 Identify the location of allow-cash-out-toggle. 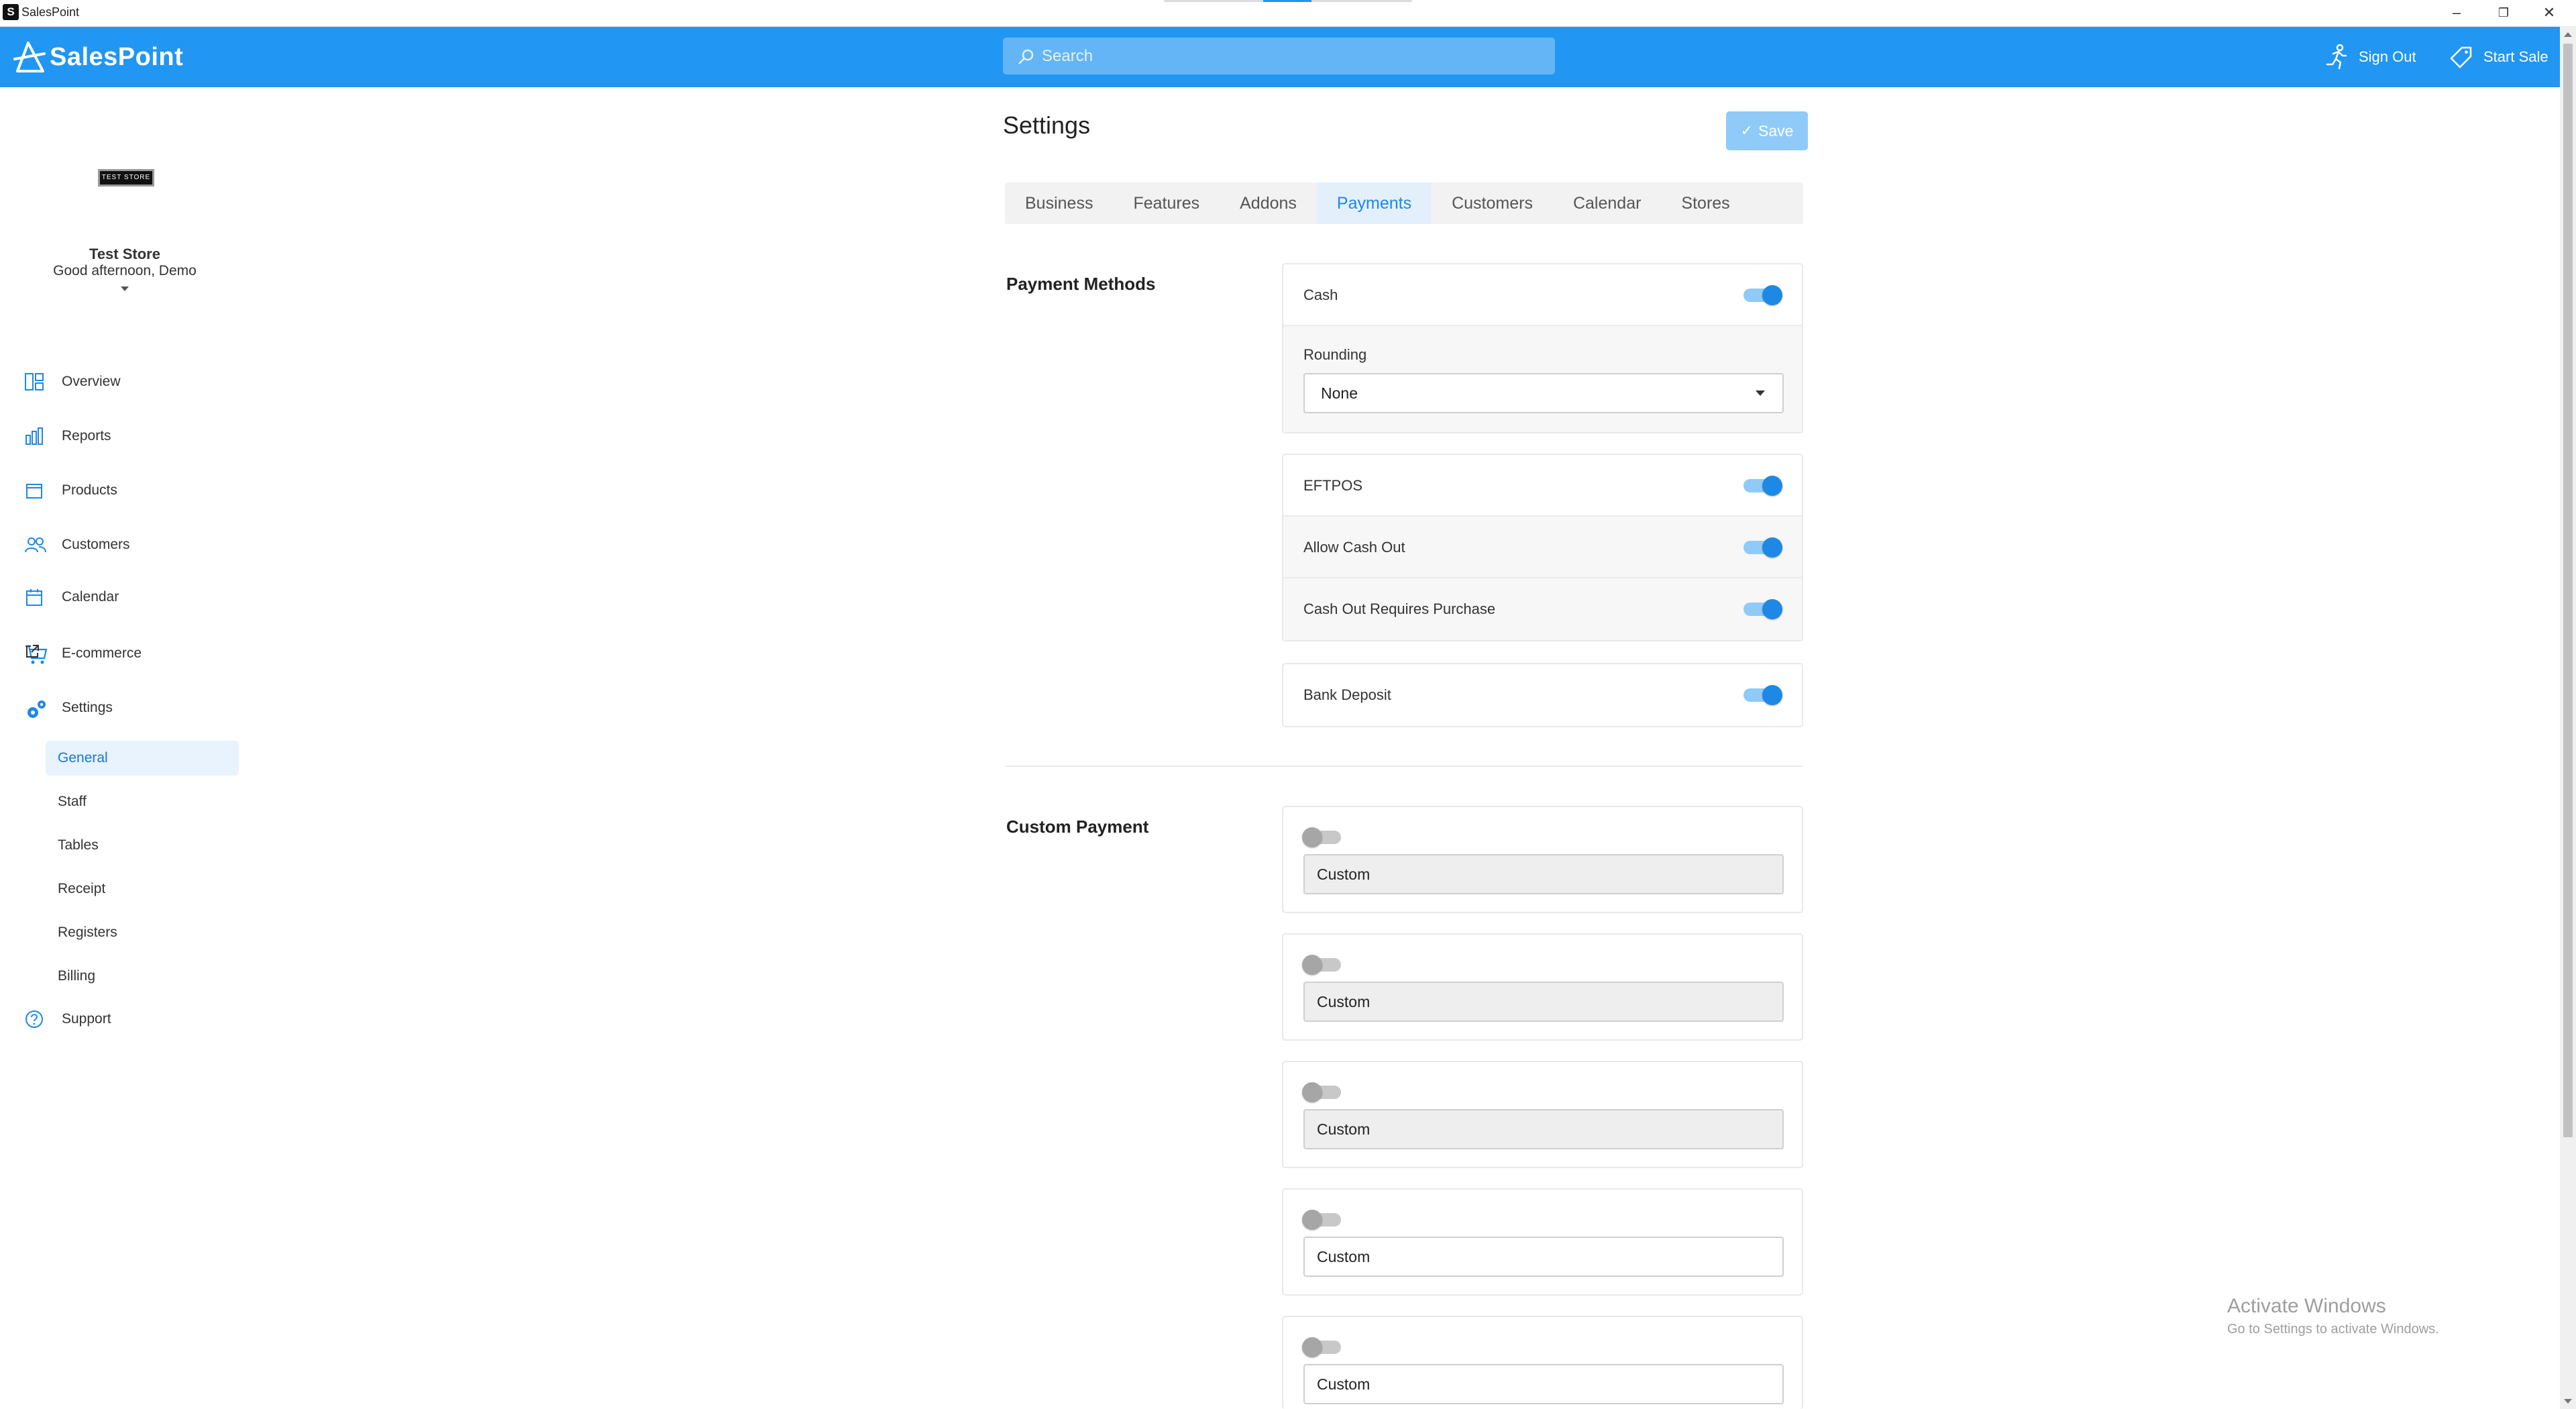
(1763, 547).